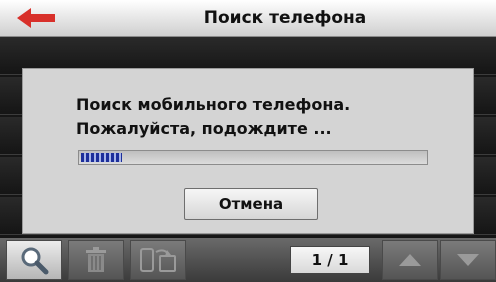 Image resolution: width=496 pixels, height=282 pixels. I want to click on page-counter: 1 / 1, so click(330, 260).